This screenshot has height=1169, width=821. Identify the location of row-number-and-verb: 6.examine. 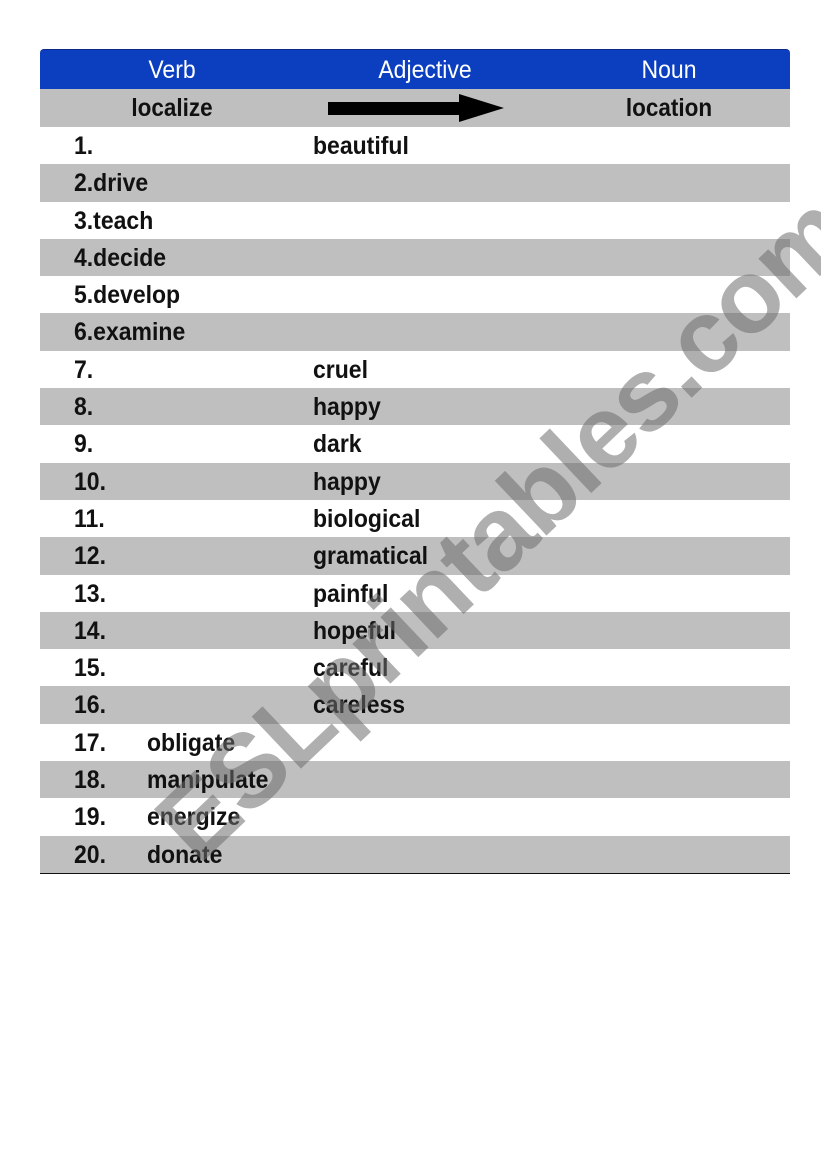
(130, 332).